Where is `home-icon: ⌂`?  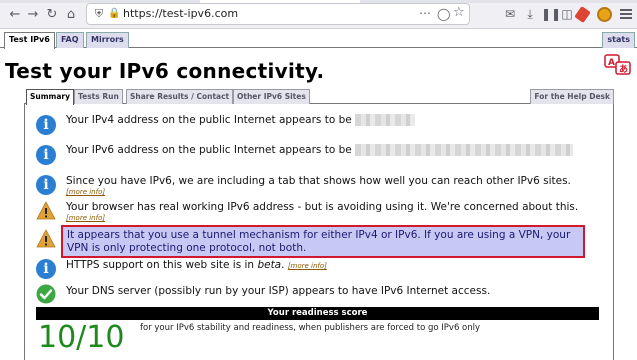
home-icon: ⌂ is located at coordinates (71, 15).